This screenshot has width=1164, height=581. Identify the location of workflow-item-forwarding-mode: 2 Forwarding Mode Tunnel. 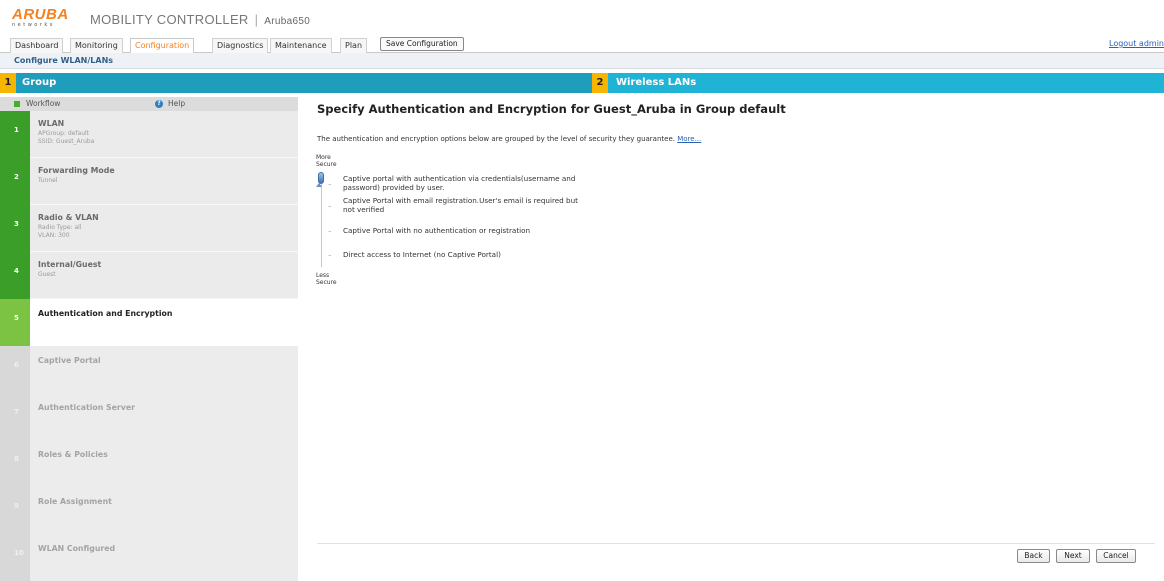
(149, 181).